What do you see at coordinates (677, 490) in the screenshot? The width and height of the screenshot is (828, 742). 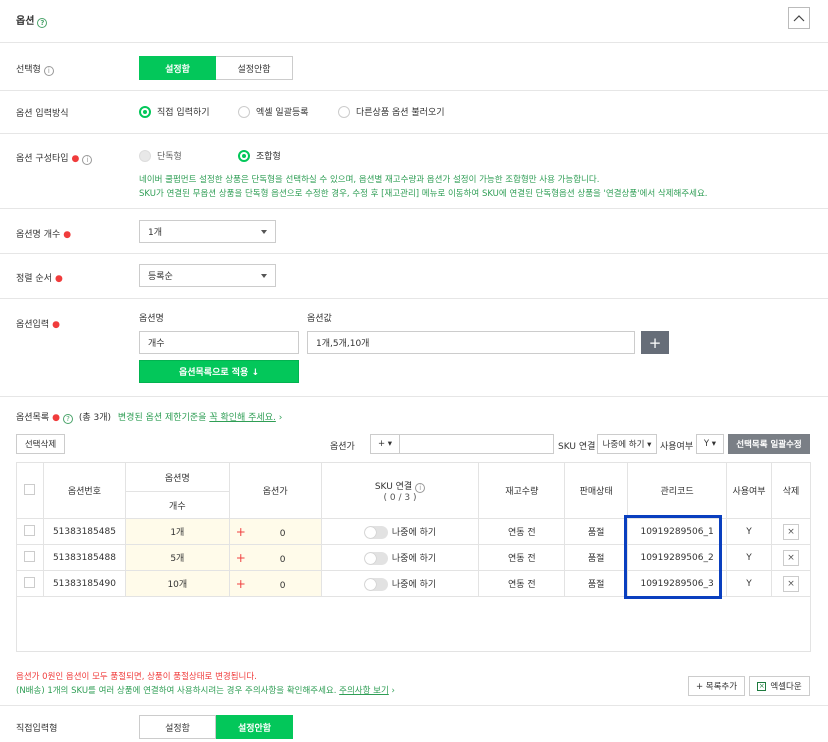 I see `header-mgmt-code: 관리코드` at bounding box center [677, 490].